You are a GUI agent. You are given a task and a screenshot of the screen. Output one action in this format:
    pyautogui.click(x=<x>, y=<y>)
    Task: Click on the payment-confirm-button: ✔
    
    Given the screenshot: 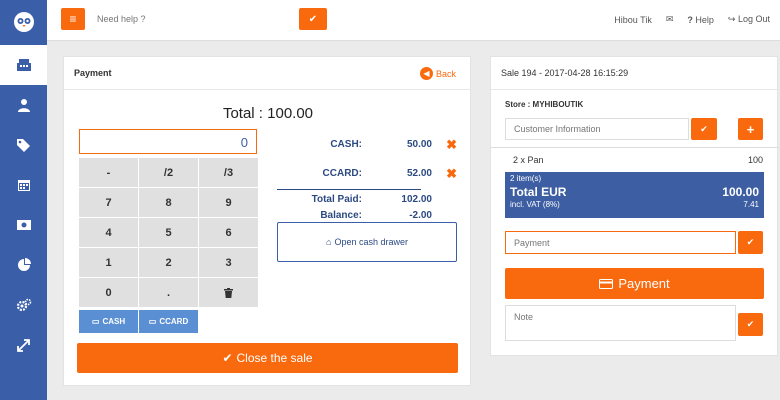 What is the action you would take?
    pyautogui.click(x=750, y=242)
    